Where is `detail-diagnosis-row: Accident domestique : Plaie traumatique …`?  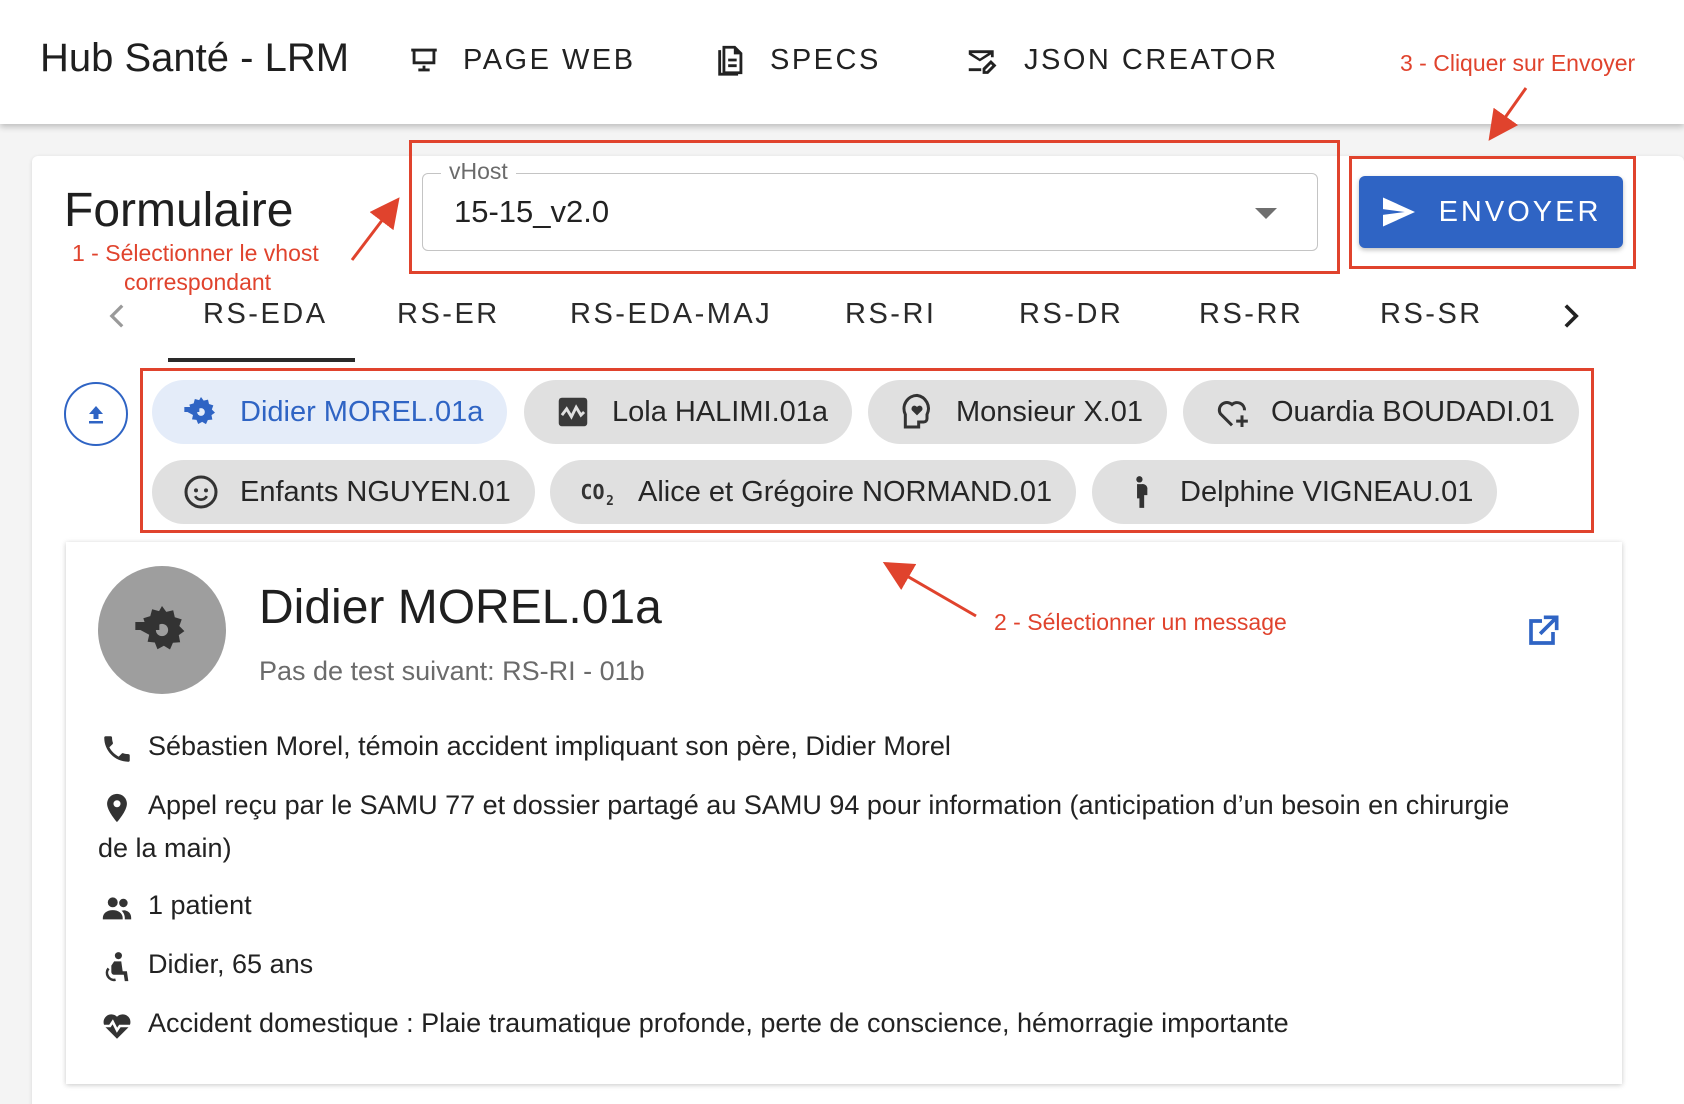
detail-diagnosis-row: Accident domestique : Plaie traumatique … is located at coordinates (818, 1023).